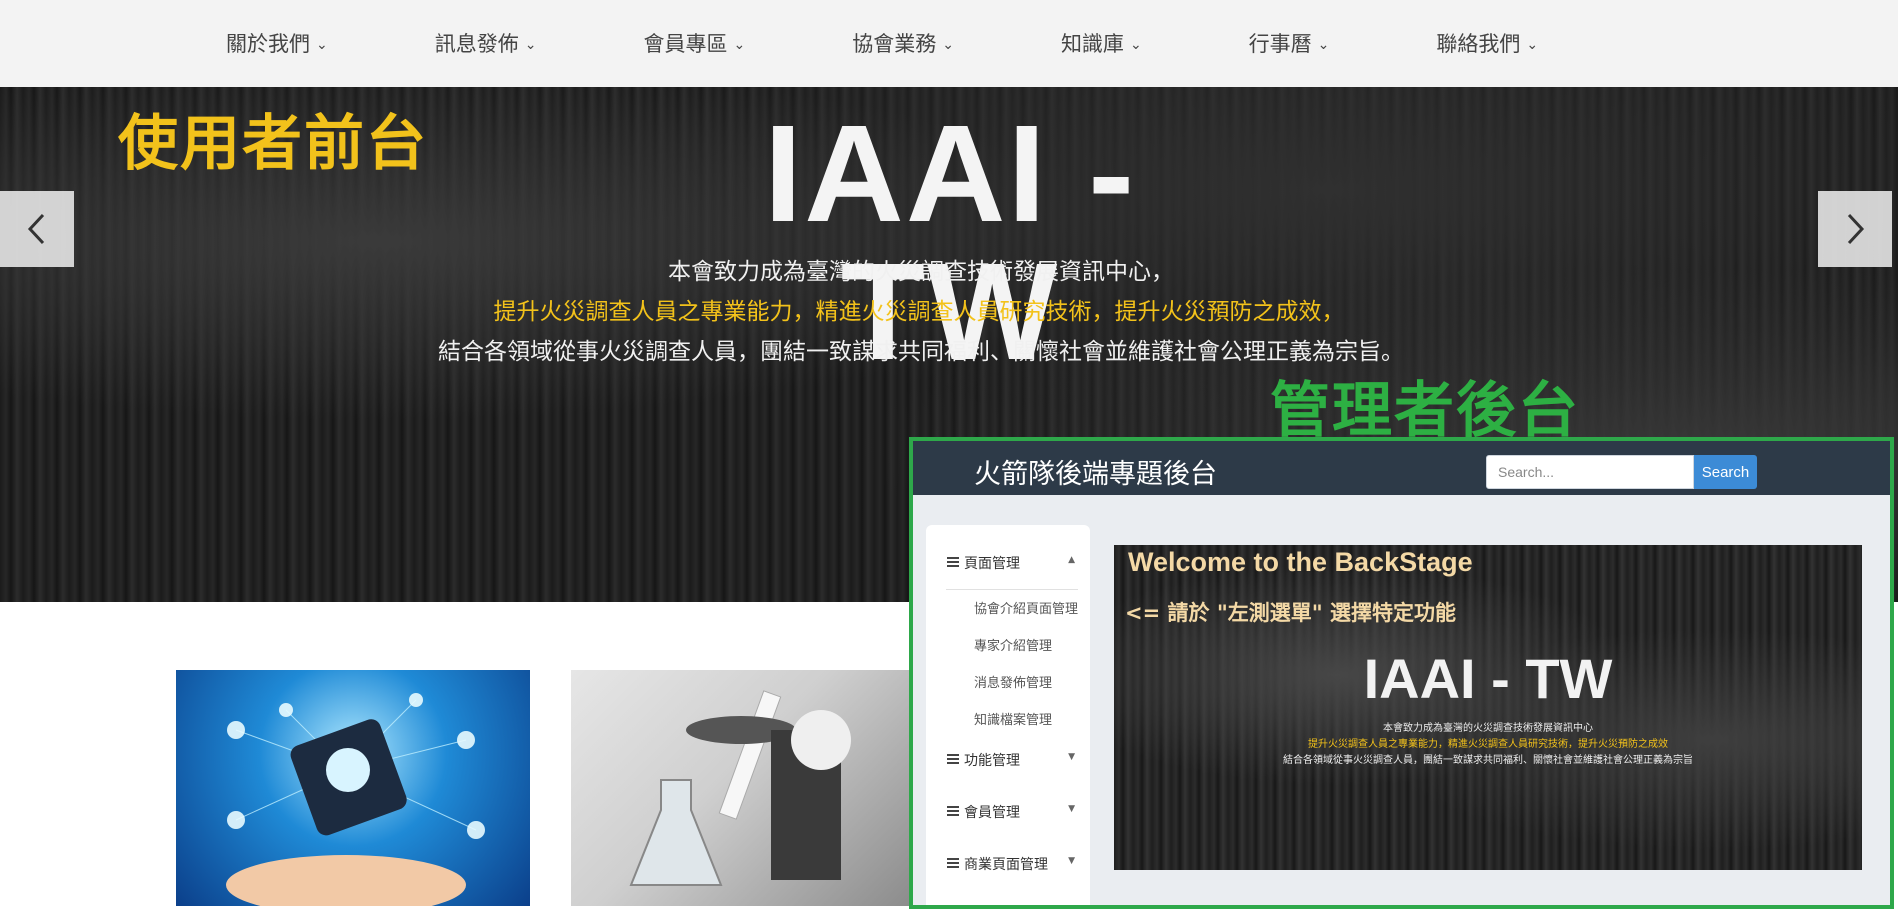 The image size is (1898, 913). Describe the element at coordinates (1011, 563) in the screenshot. I see `sidebar-group-page-management: 頁面管理 ▲` at that location.